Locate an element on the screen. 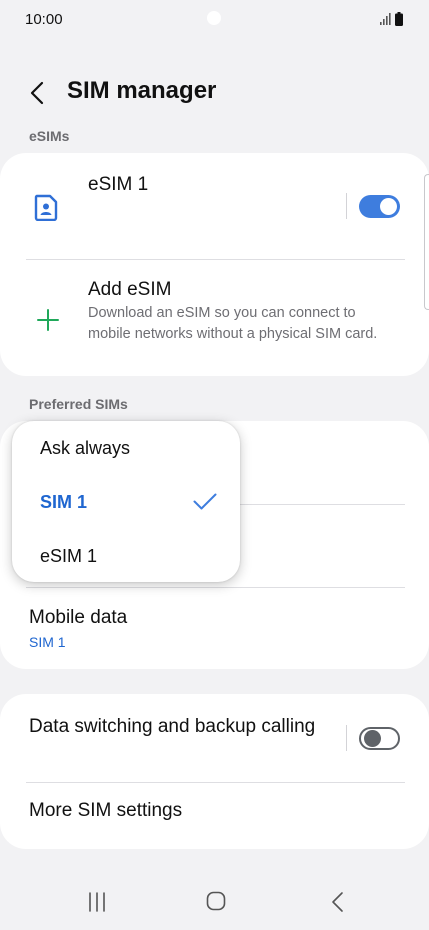  signal-icon is located at coordinates (385, 19).